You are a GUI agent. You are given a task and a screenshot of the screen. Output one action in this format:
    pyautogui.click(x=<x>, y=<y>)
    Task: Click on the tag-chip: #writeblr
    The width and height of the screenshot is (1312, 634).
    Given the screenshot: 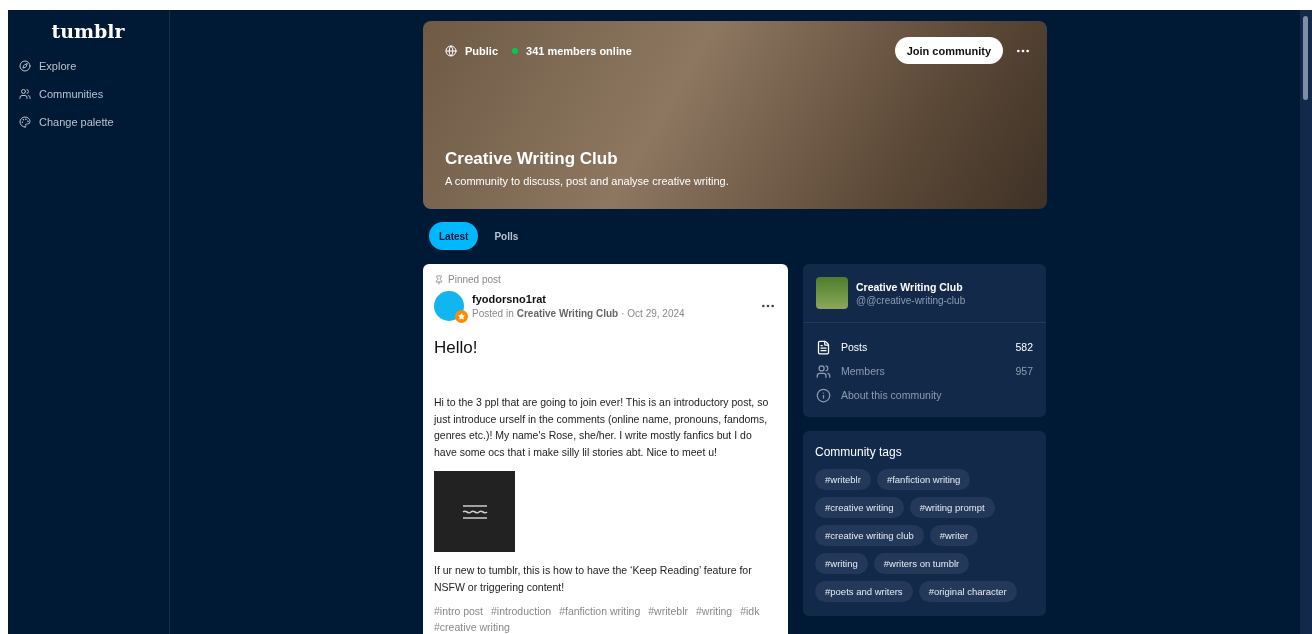 What is the action you would take?
    pyautogui.click(x=843, y=479)
    